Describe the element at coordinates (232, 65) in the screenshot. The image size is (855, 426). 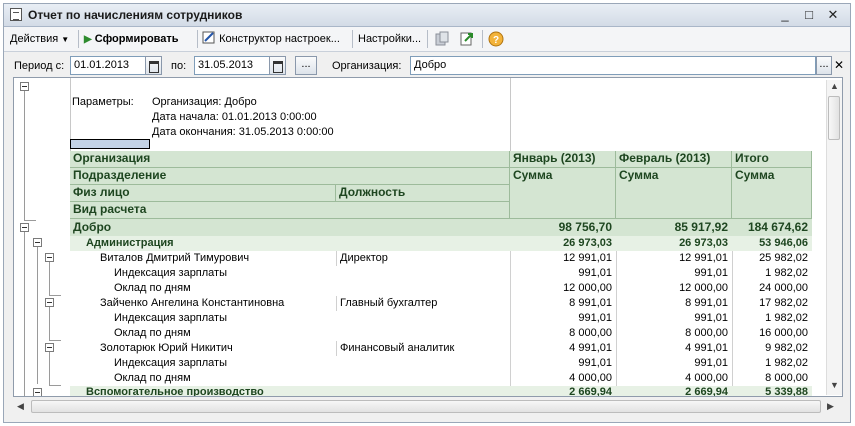
I see `period-to-input: 31.05.2013` at that location.